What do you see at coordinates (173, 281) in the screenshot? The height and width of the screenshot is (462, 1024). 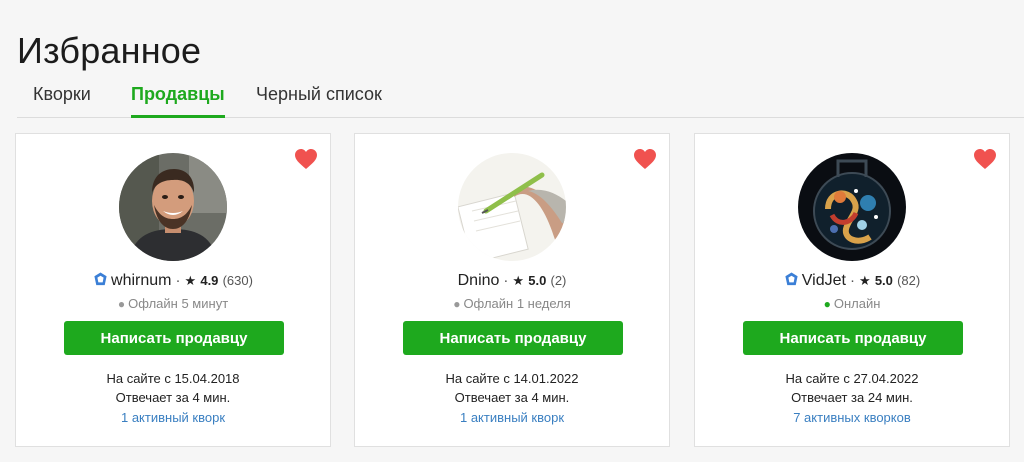 I see `seller-name-row: whirnum · ★ 4.9 (630)` at bounding box center [173, 281].